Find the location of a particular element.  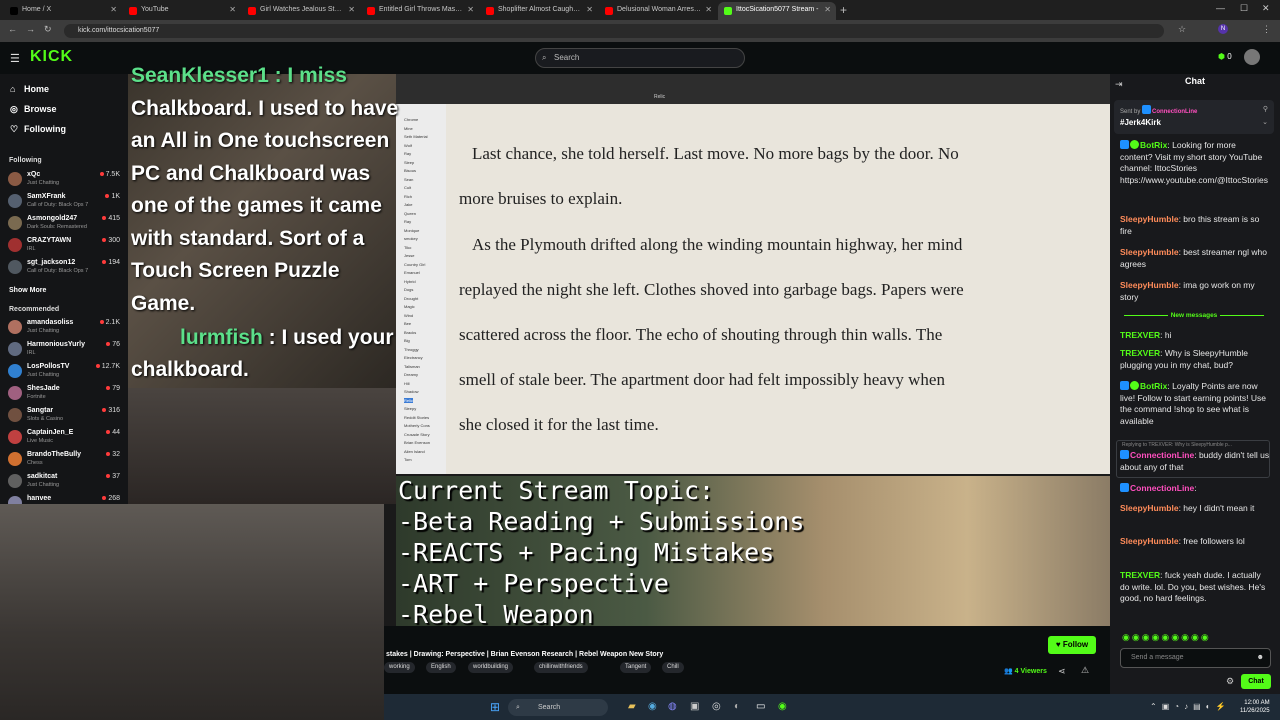

binder-item: Bracks is located at coordinates (410, 332).